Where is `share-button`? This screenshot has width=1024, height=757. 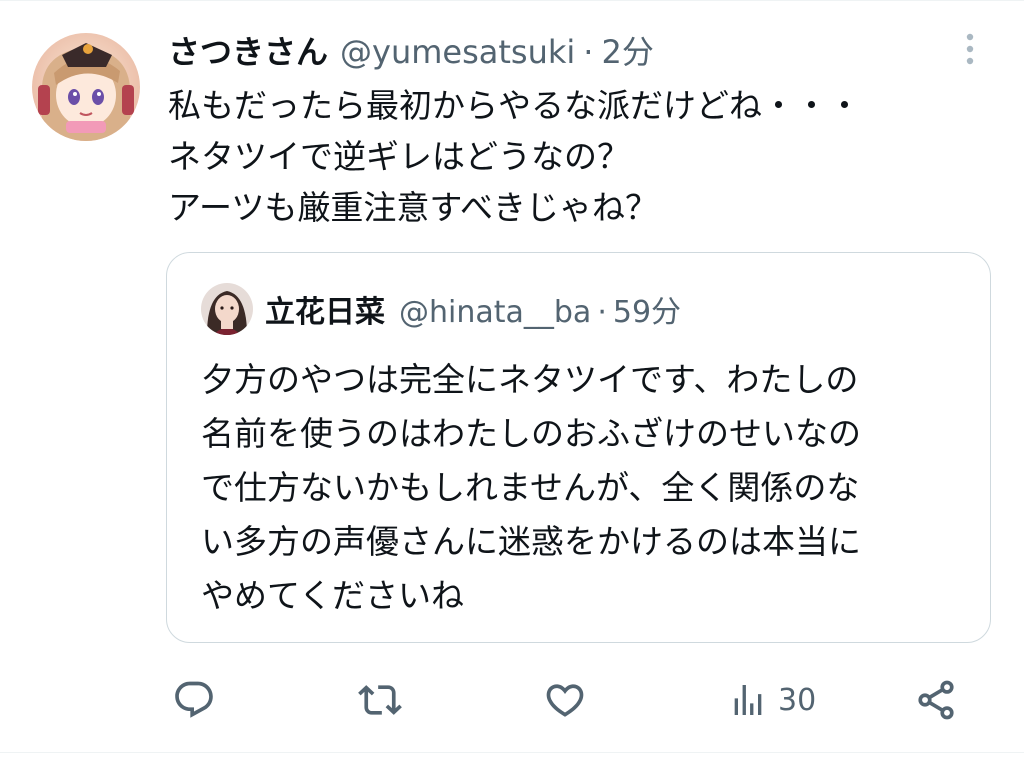 share-button is located at coordinates (936, 700).